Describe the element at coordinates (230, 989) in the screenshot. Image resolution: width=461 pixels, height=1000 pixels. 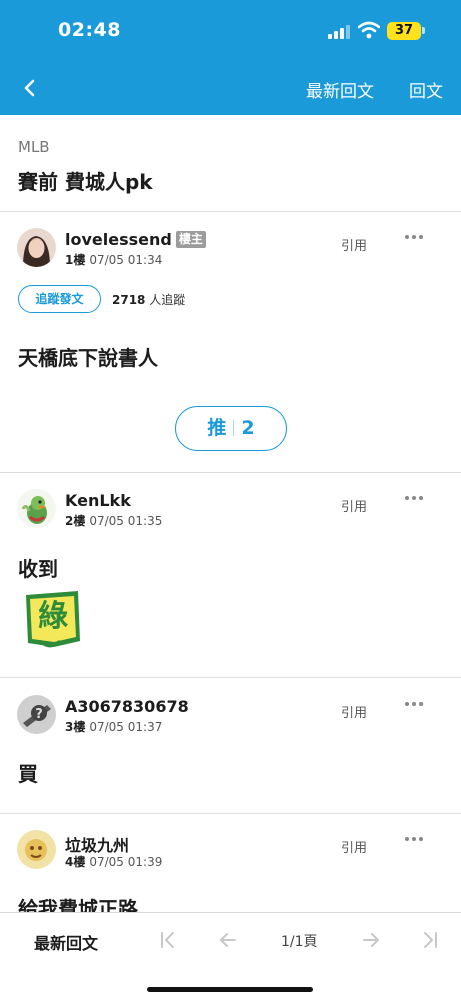
I see `home-indicator` at that location.